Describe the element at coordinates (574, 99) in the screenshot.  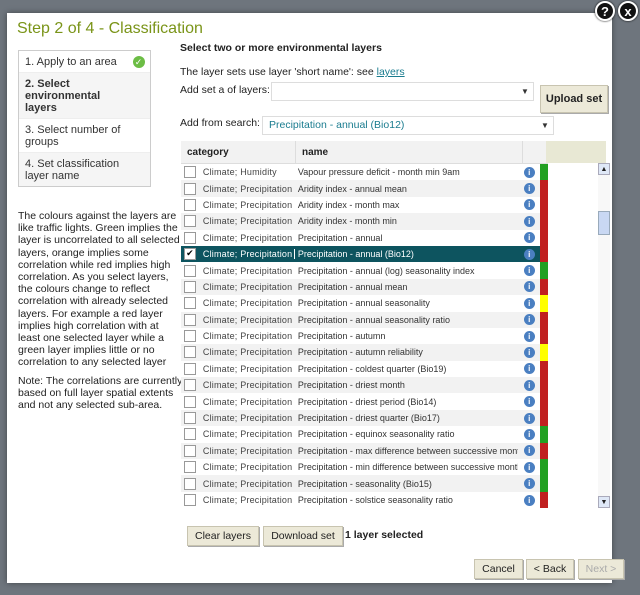
I see `upload-set-button: Upload set` at that location.